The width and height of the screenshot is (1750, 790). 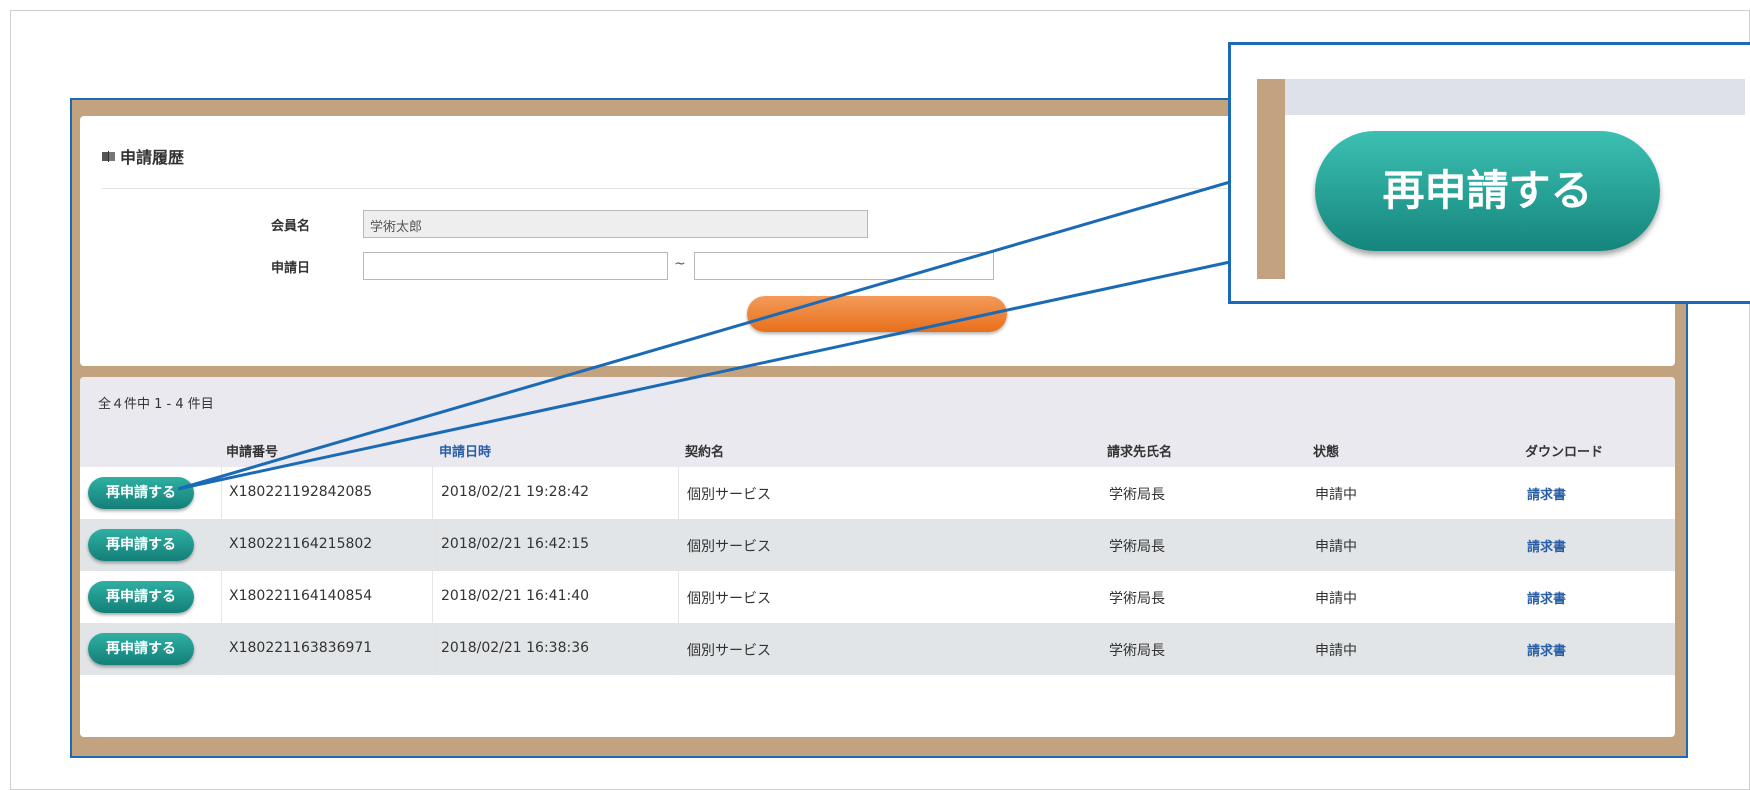 What do you see at coordinates (515, 544) in the screenshot?
I see `row-datetime: 2018/02/21 16:42:15` at bounding box center [515, 544].